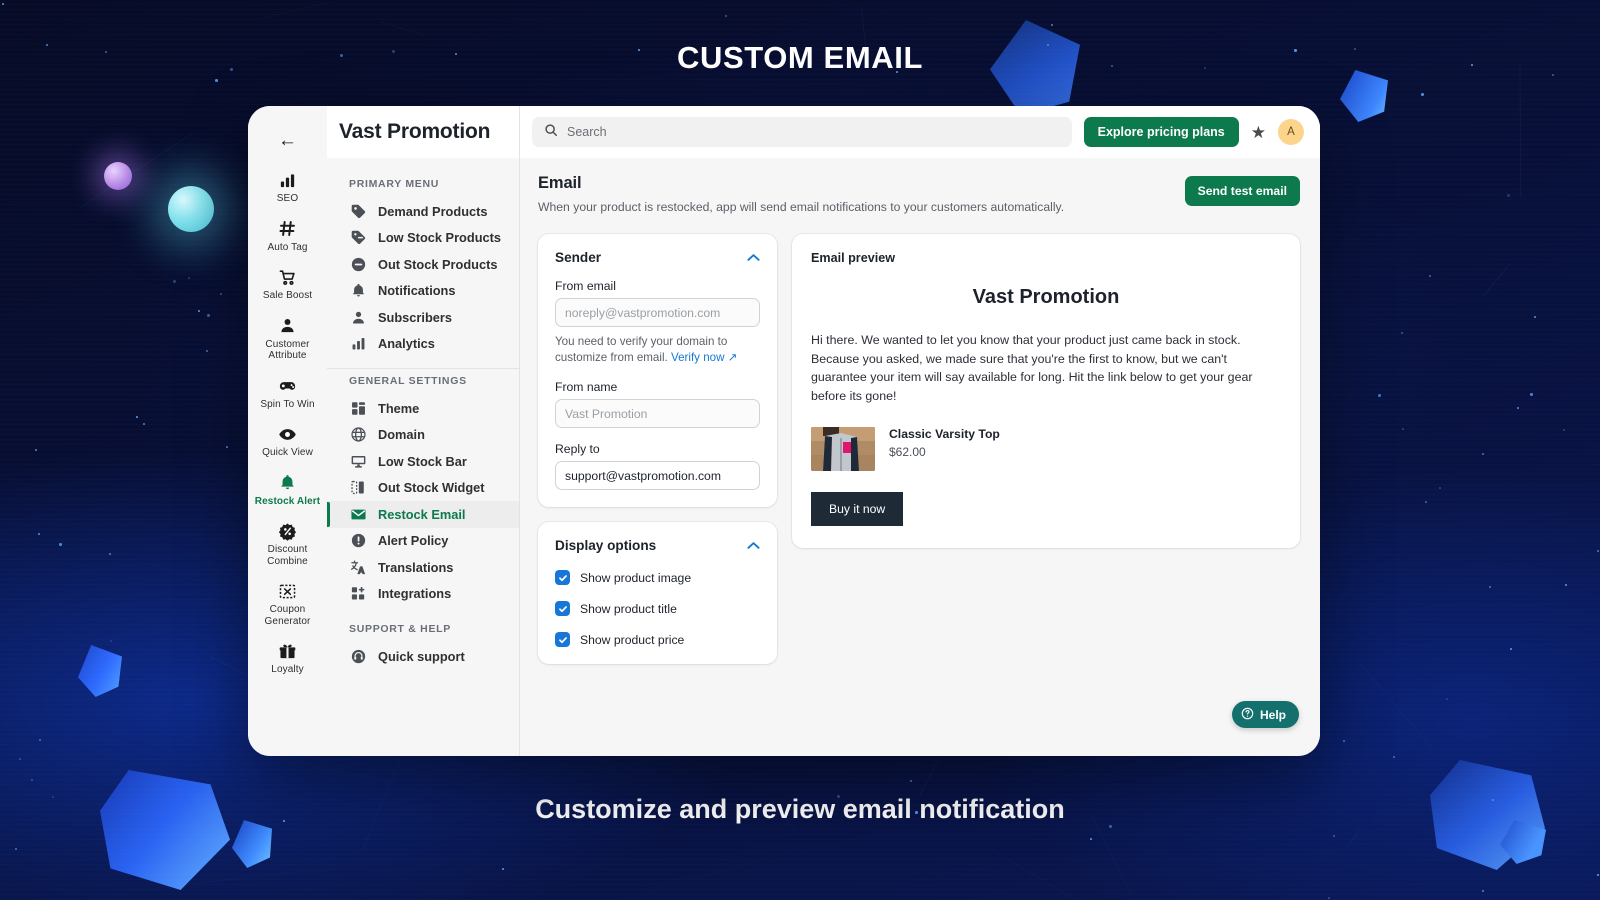  What do you see at coordinates (944, 434) in the screenshot?
I see `product-name: Classic Varsity Top` at bounding box center [944, 434].